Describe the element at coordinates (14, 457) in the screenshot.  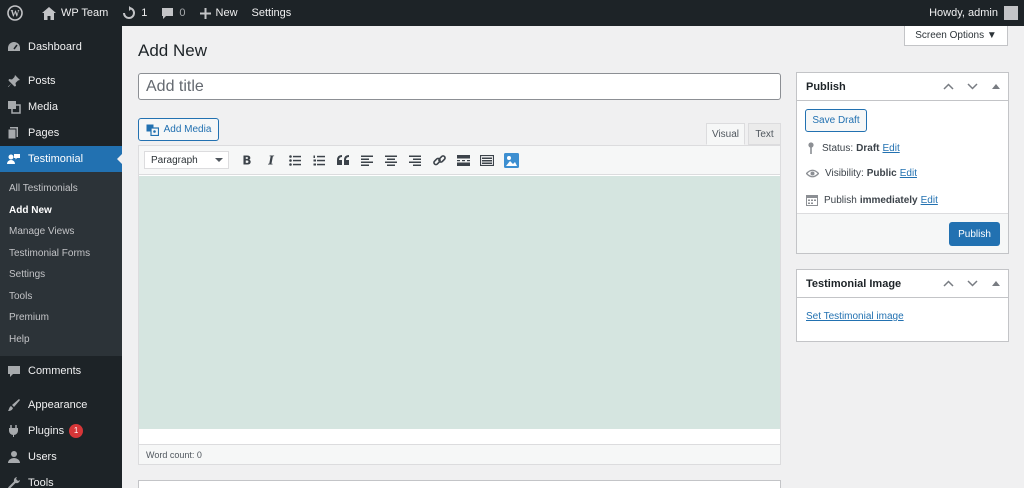
I see `users-icon` at that location.